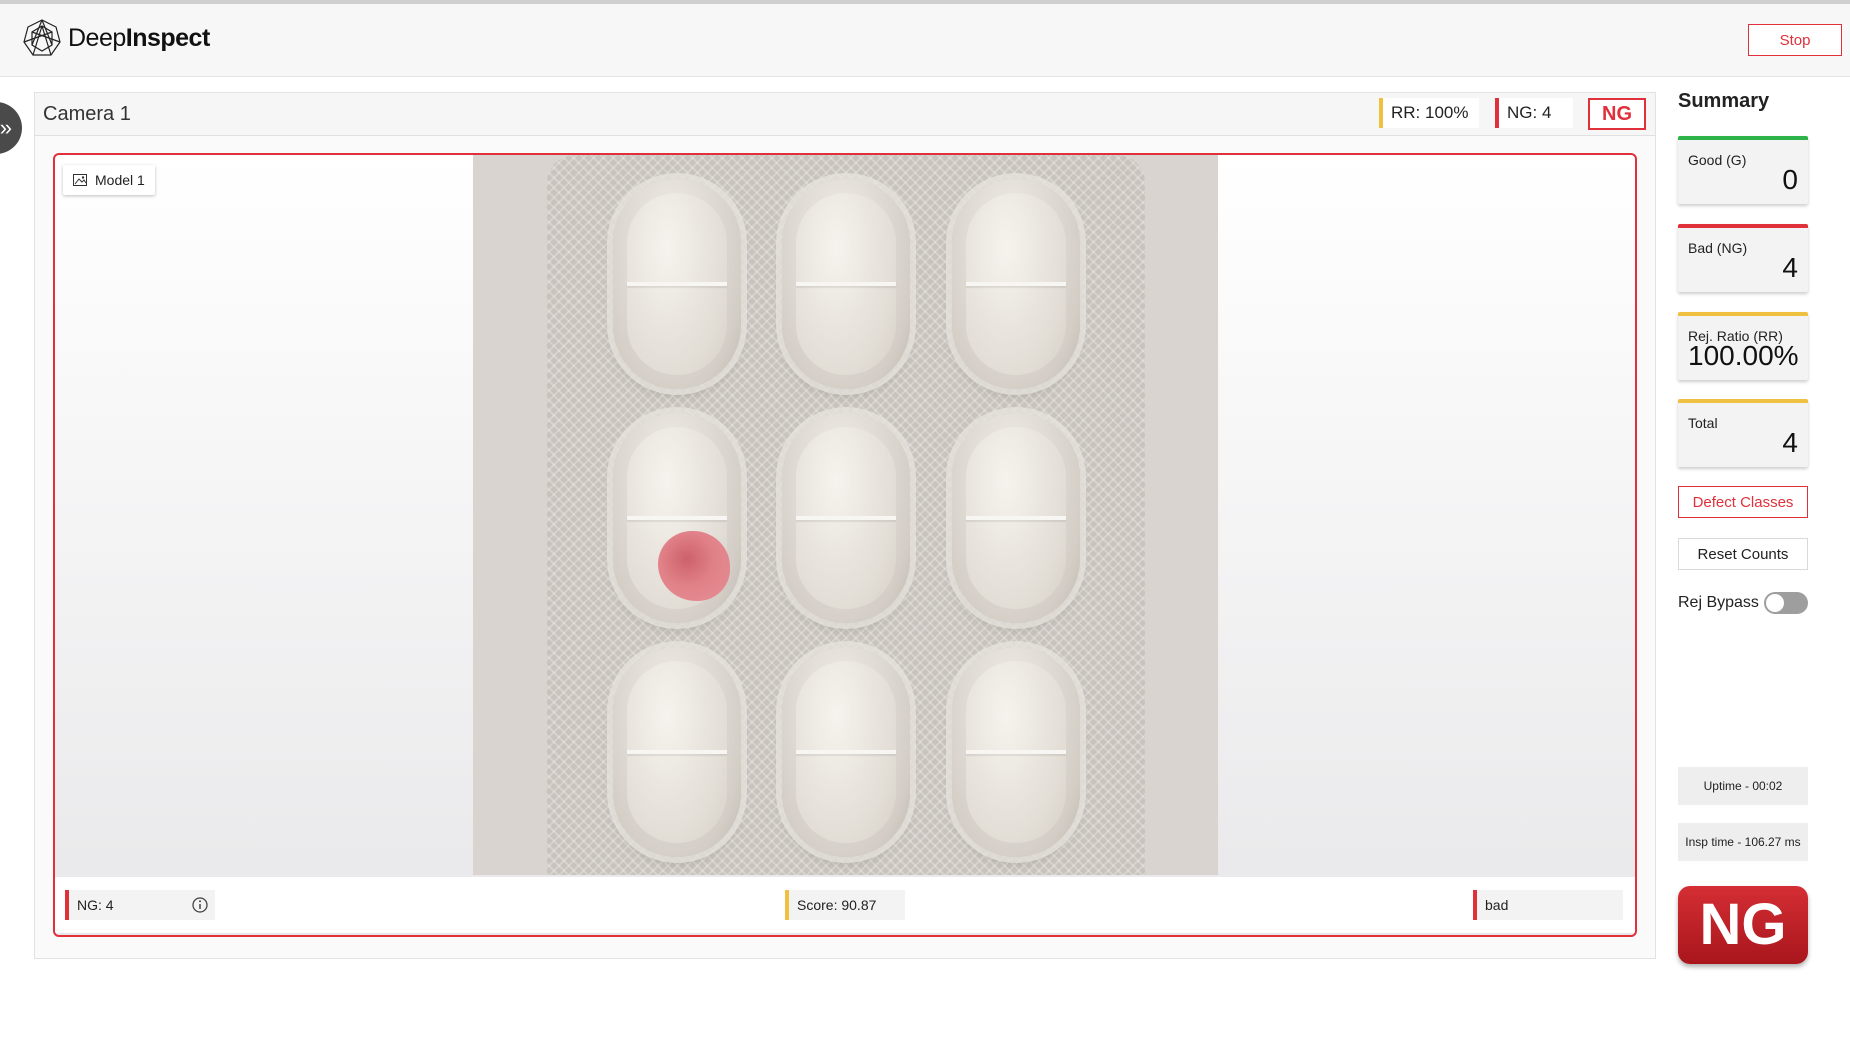 This screenshot has width=1850, height=1053. What do you see at coordinates (1743, 554) in the screenshot?
I see `reset-counts-button: Reset Counts` at bounding box center [1743, 554].